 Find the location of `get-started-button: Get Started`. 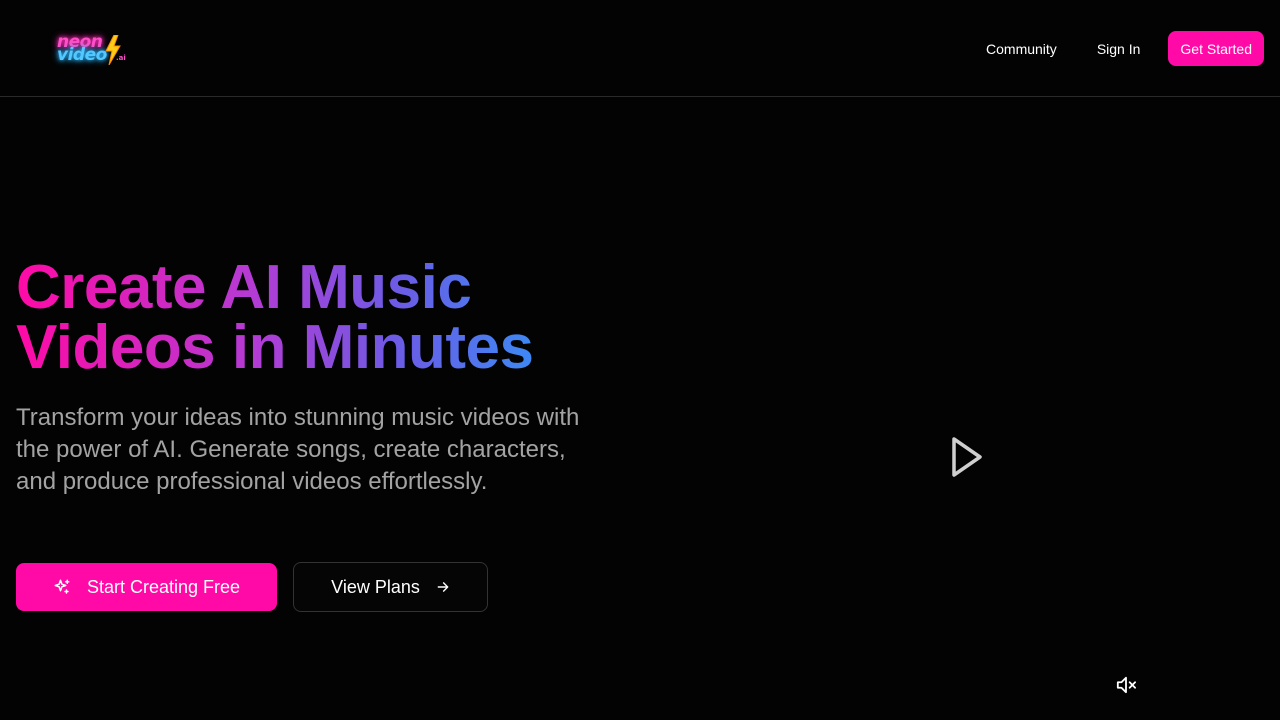

get-started-button: Get Started is located at coordinates (1216, 48).